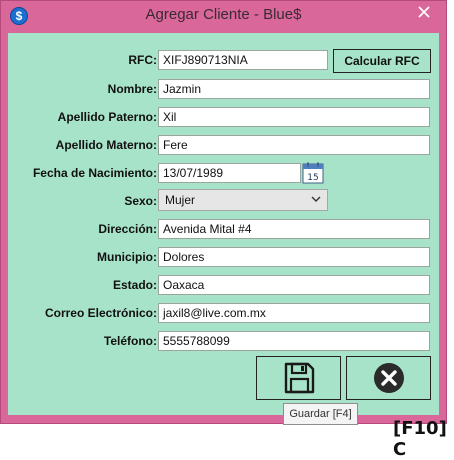 This screenshot has width=454, height=460. Describe the element at coordinates (130, 341) in the screenshot. I see `telefono-label: Teléfono:` at that location.